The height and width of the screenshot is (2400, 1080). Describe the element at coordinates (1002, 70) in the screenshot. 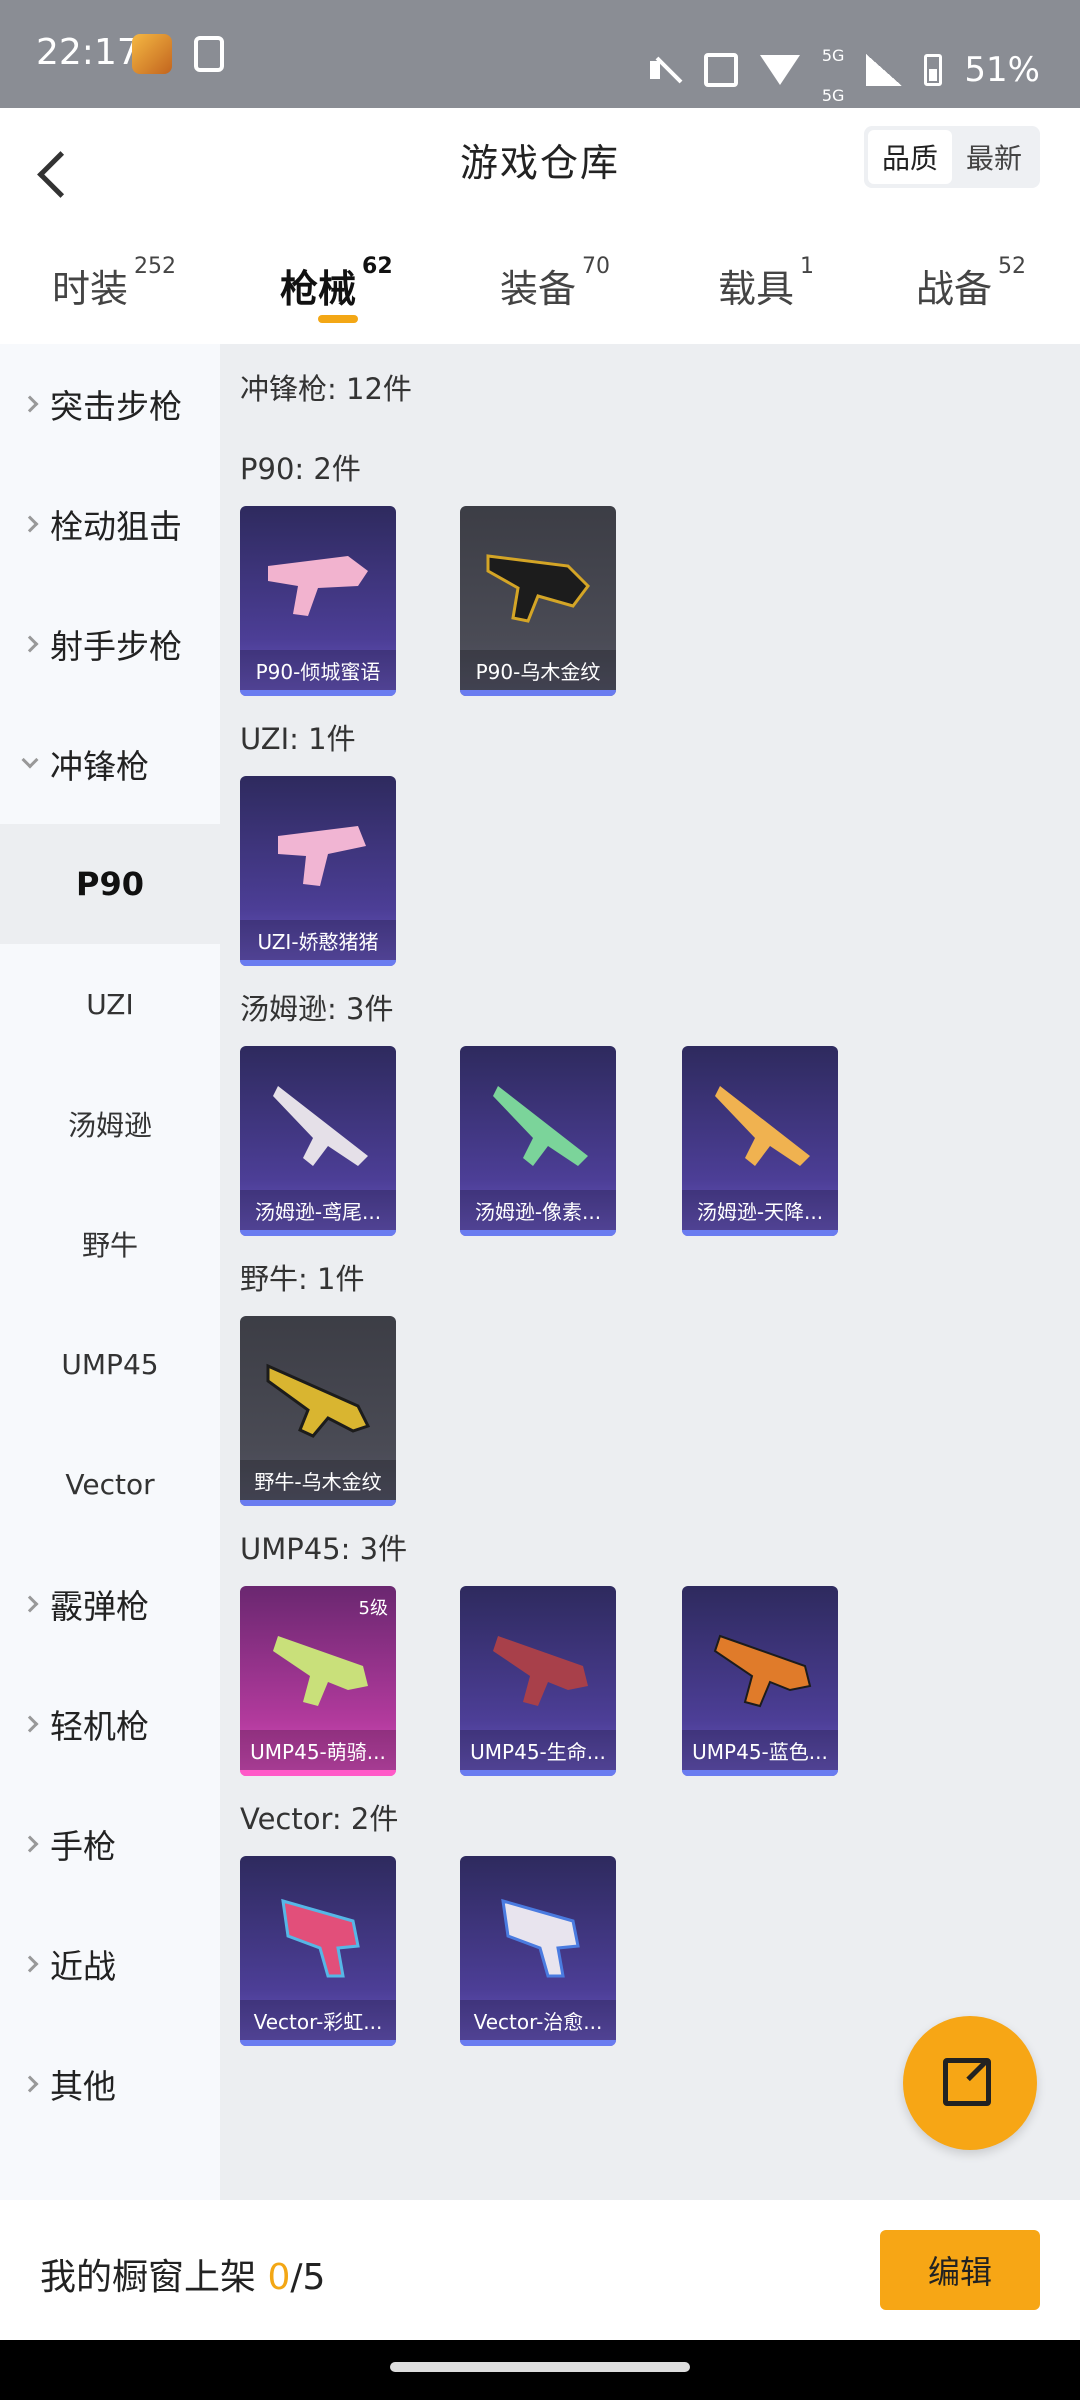

I see `battery-level: 51%` at that location.